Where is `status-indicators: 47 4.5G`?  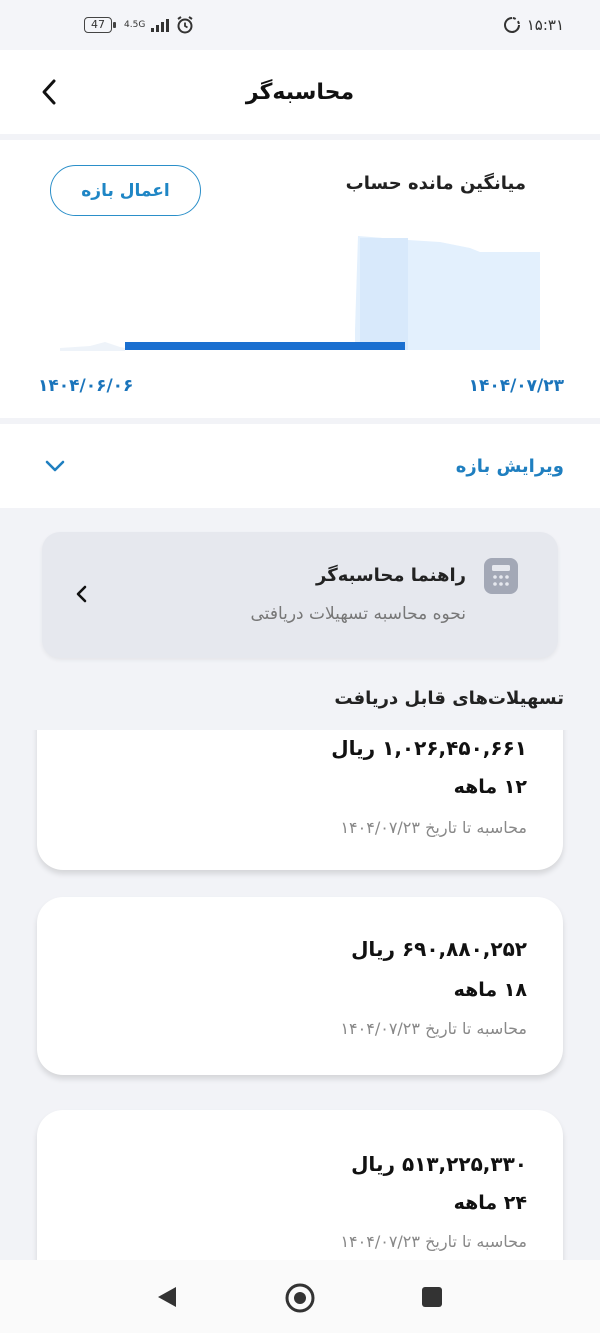
status-indicators: 47 4.5G is located at coordinates (139, 25).